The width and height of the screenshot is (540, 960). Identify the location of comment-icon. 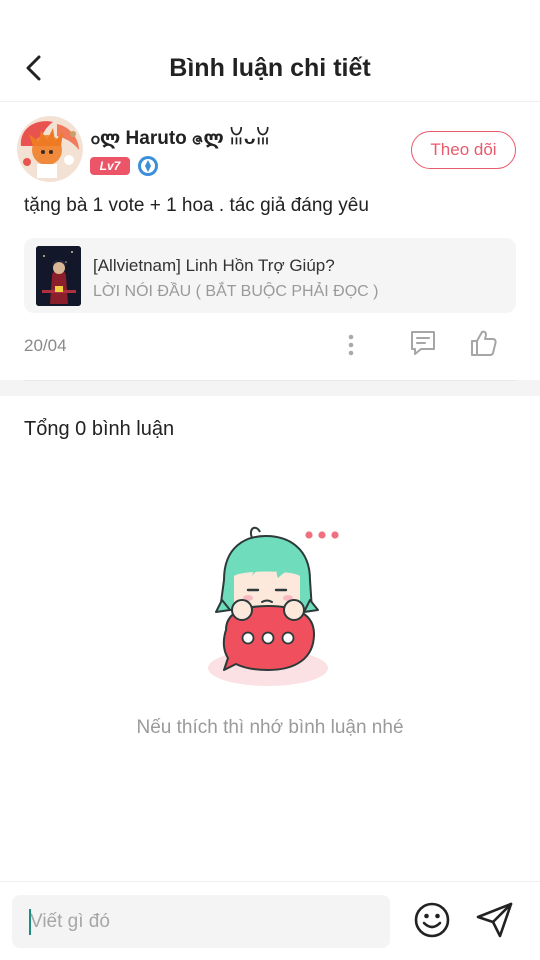
(423, 343).